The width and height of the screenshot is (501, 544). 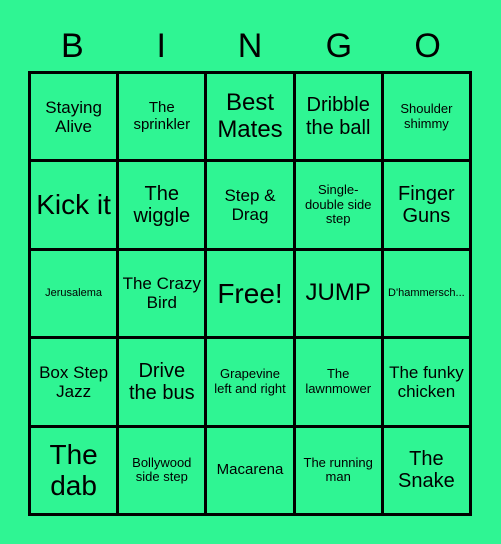 I want to click on bingo-cell-g3: JUMP, so click(x=339, y=295).